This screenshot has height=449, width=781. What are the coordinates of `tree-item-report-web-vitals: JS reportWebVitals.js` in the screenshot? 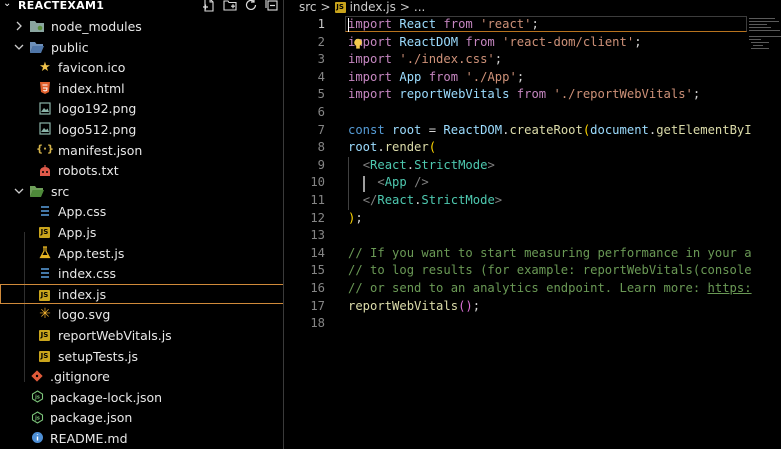 It's located at (141, 335).